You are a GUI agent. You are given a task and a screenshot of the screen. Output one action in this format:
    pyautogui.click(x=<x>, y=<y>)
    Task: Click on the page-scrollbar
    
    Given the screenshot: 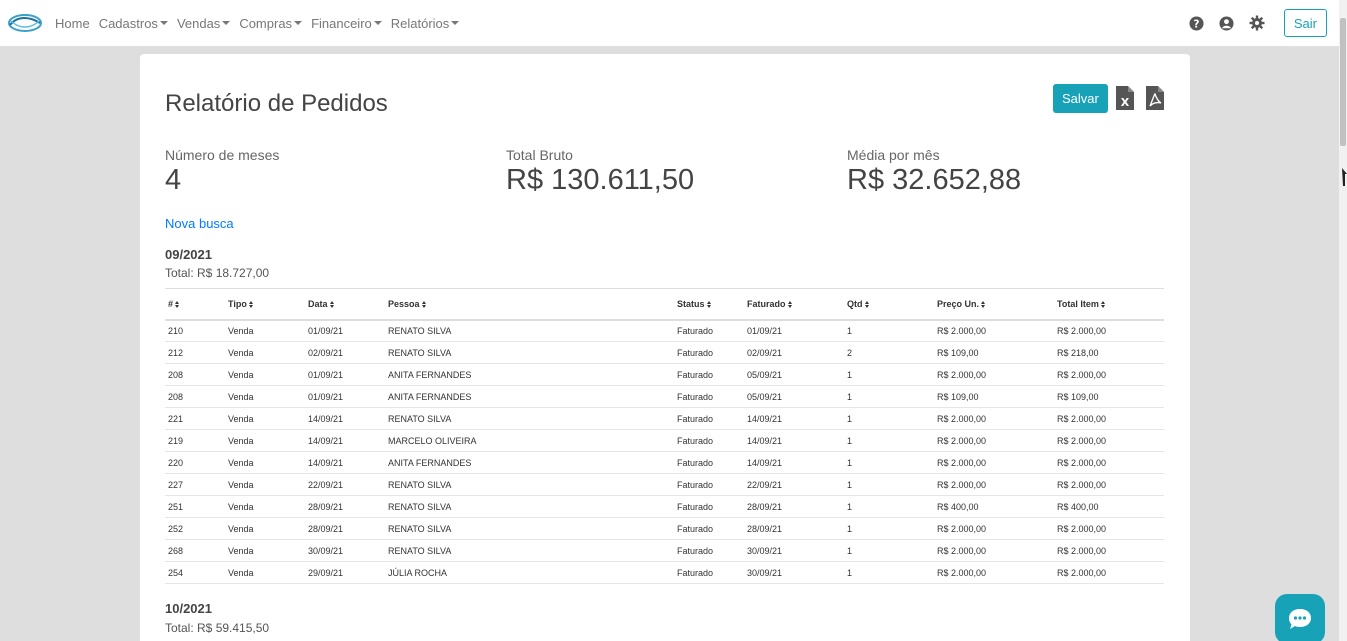 What is the action you would take?
    pyautogui.click(x=1343, y=320)
    